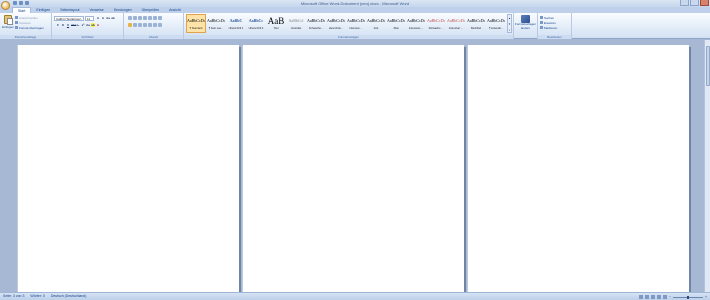 The height and width of the screenshot is (300, 710). I want to click on change-case-button: Aa, so click(108, 18).